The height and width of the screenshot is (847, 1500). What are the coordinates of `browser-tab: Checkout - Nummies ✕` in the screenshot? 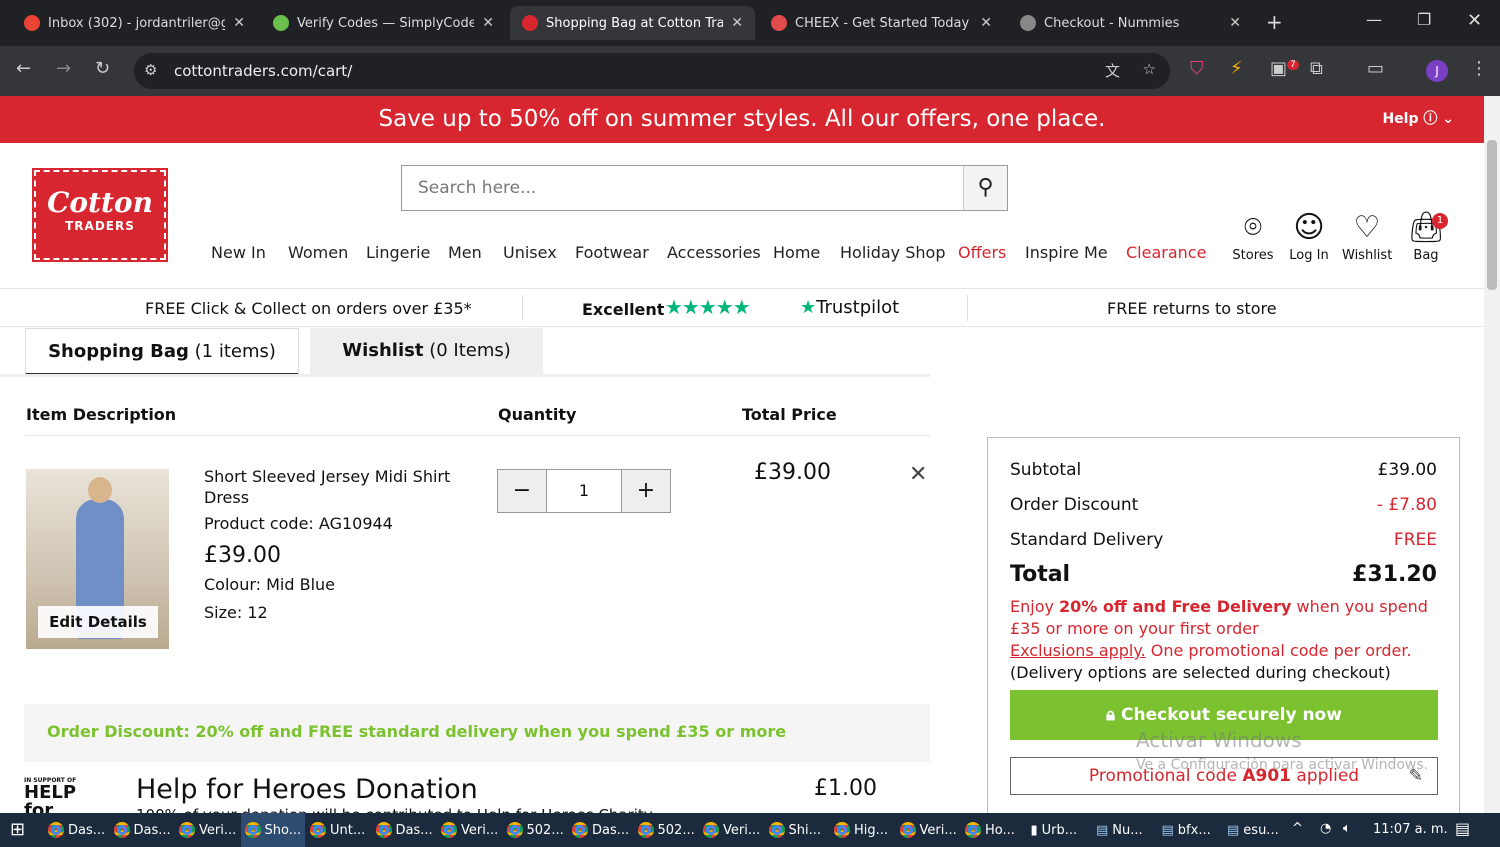 It's located at (1130, 23).